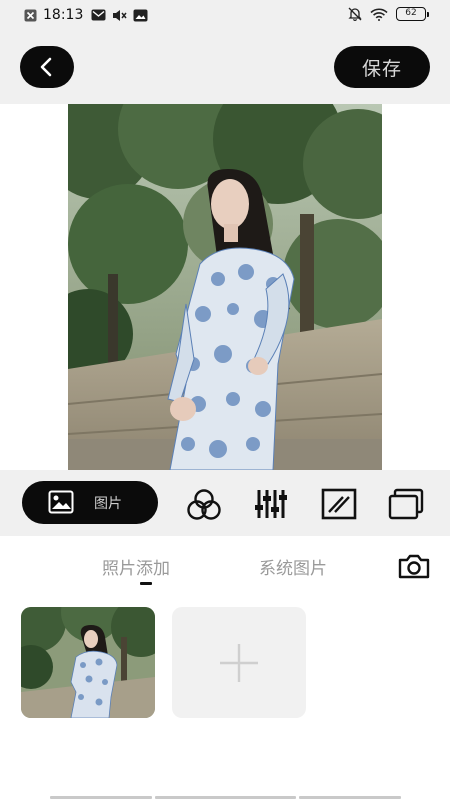 This screenshot has width=450, height=800. What do you see at coordinates (225, 15) in the screenshot?
I see `status-bar: 18:13 62` at bounding box center [225, 15].